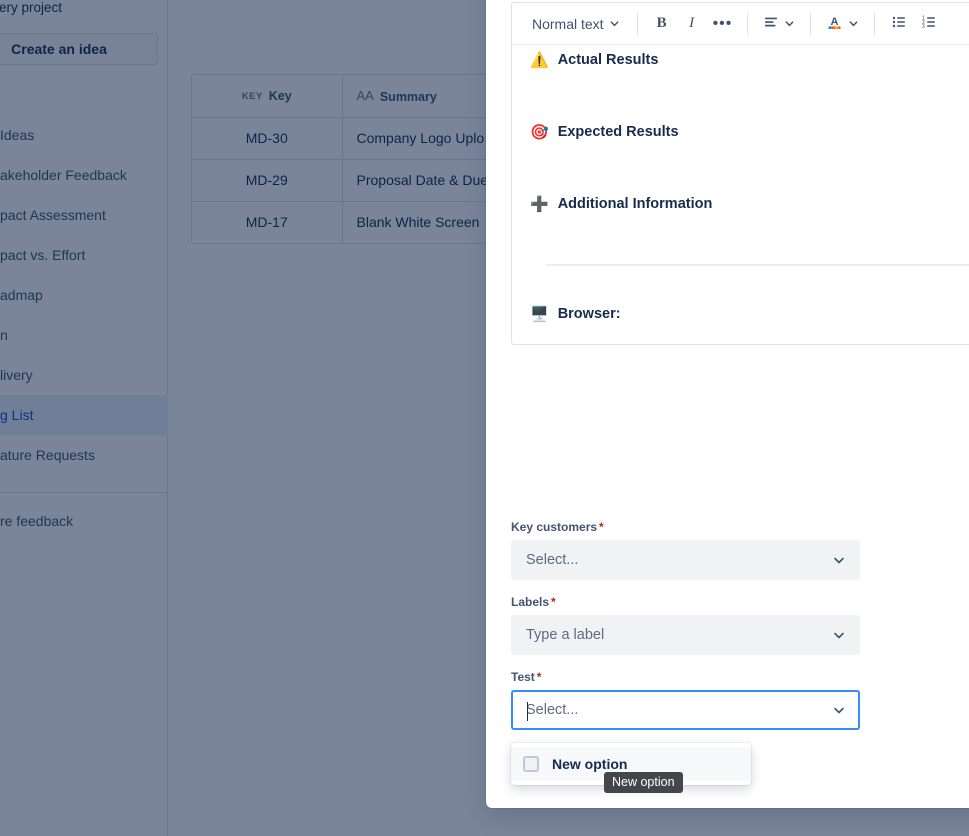 The image size is (969, 836). I want to click on labels-label-text: Labels, so click(530, 602).